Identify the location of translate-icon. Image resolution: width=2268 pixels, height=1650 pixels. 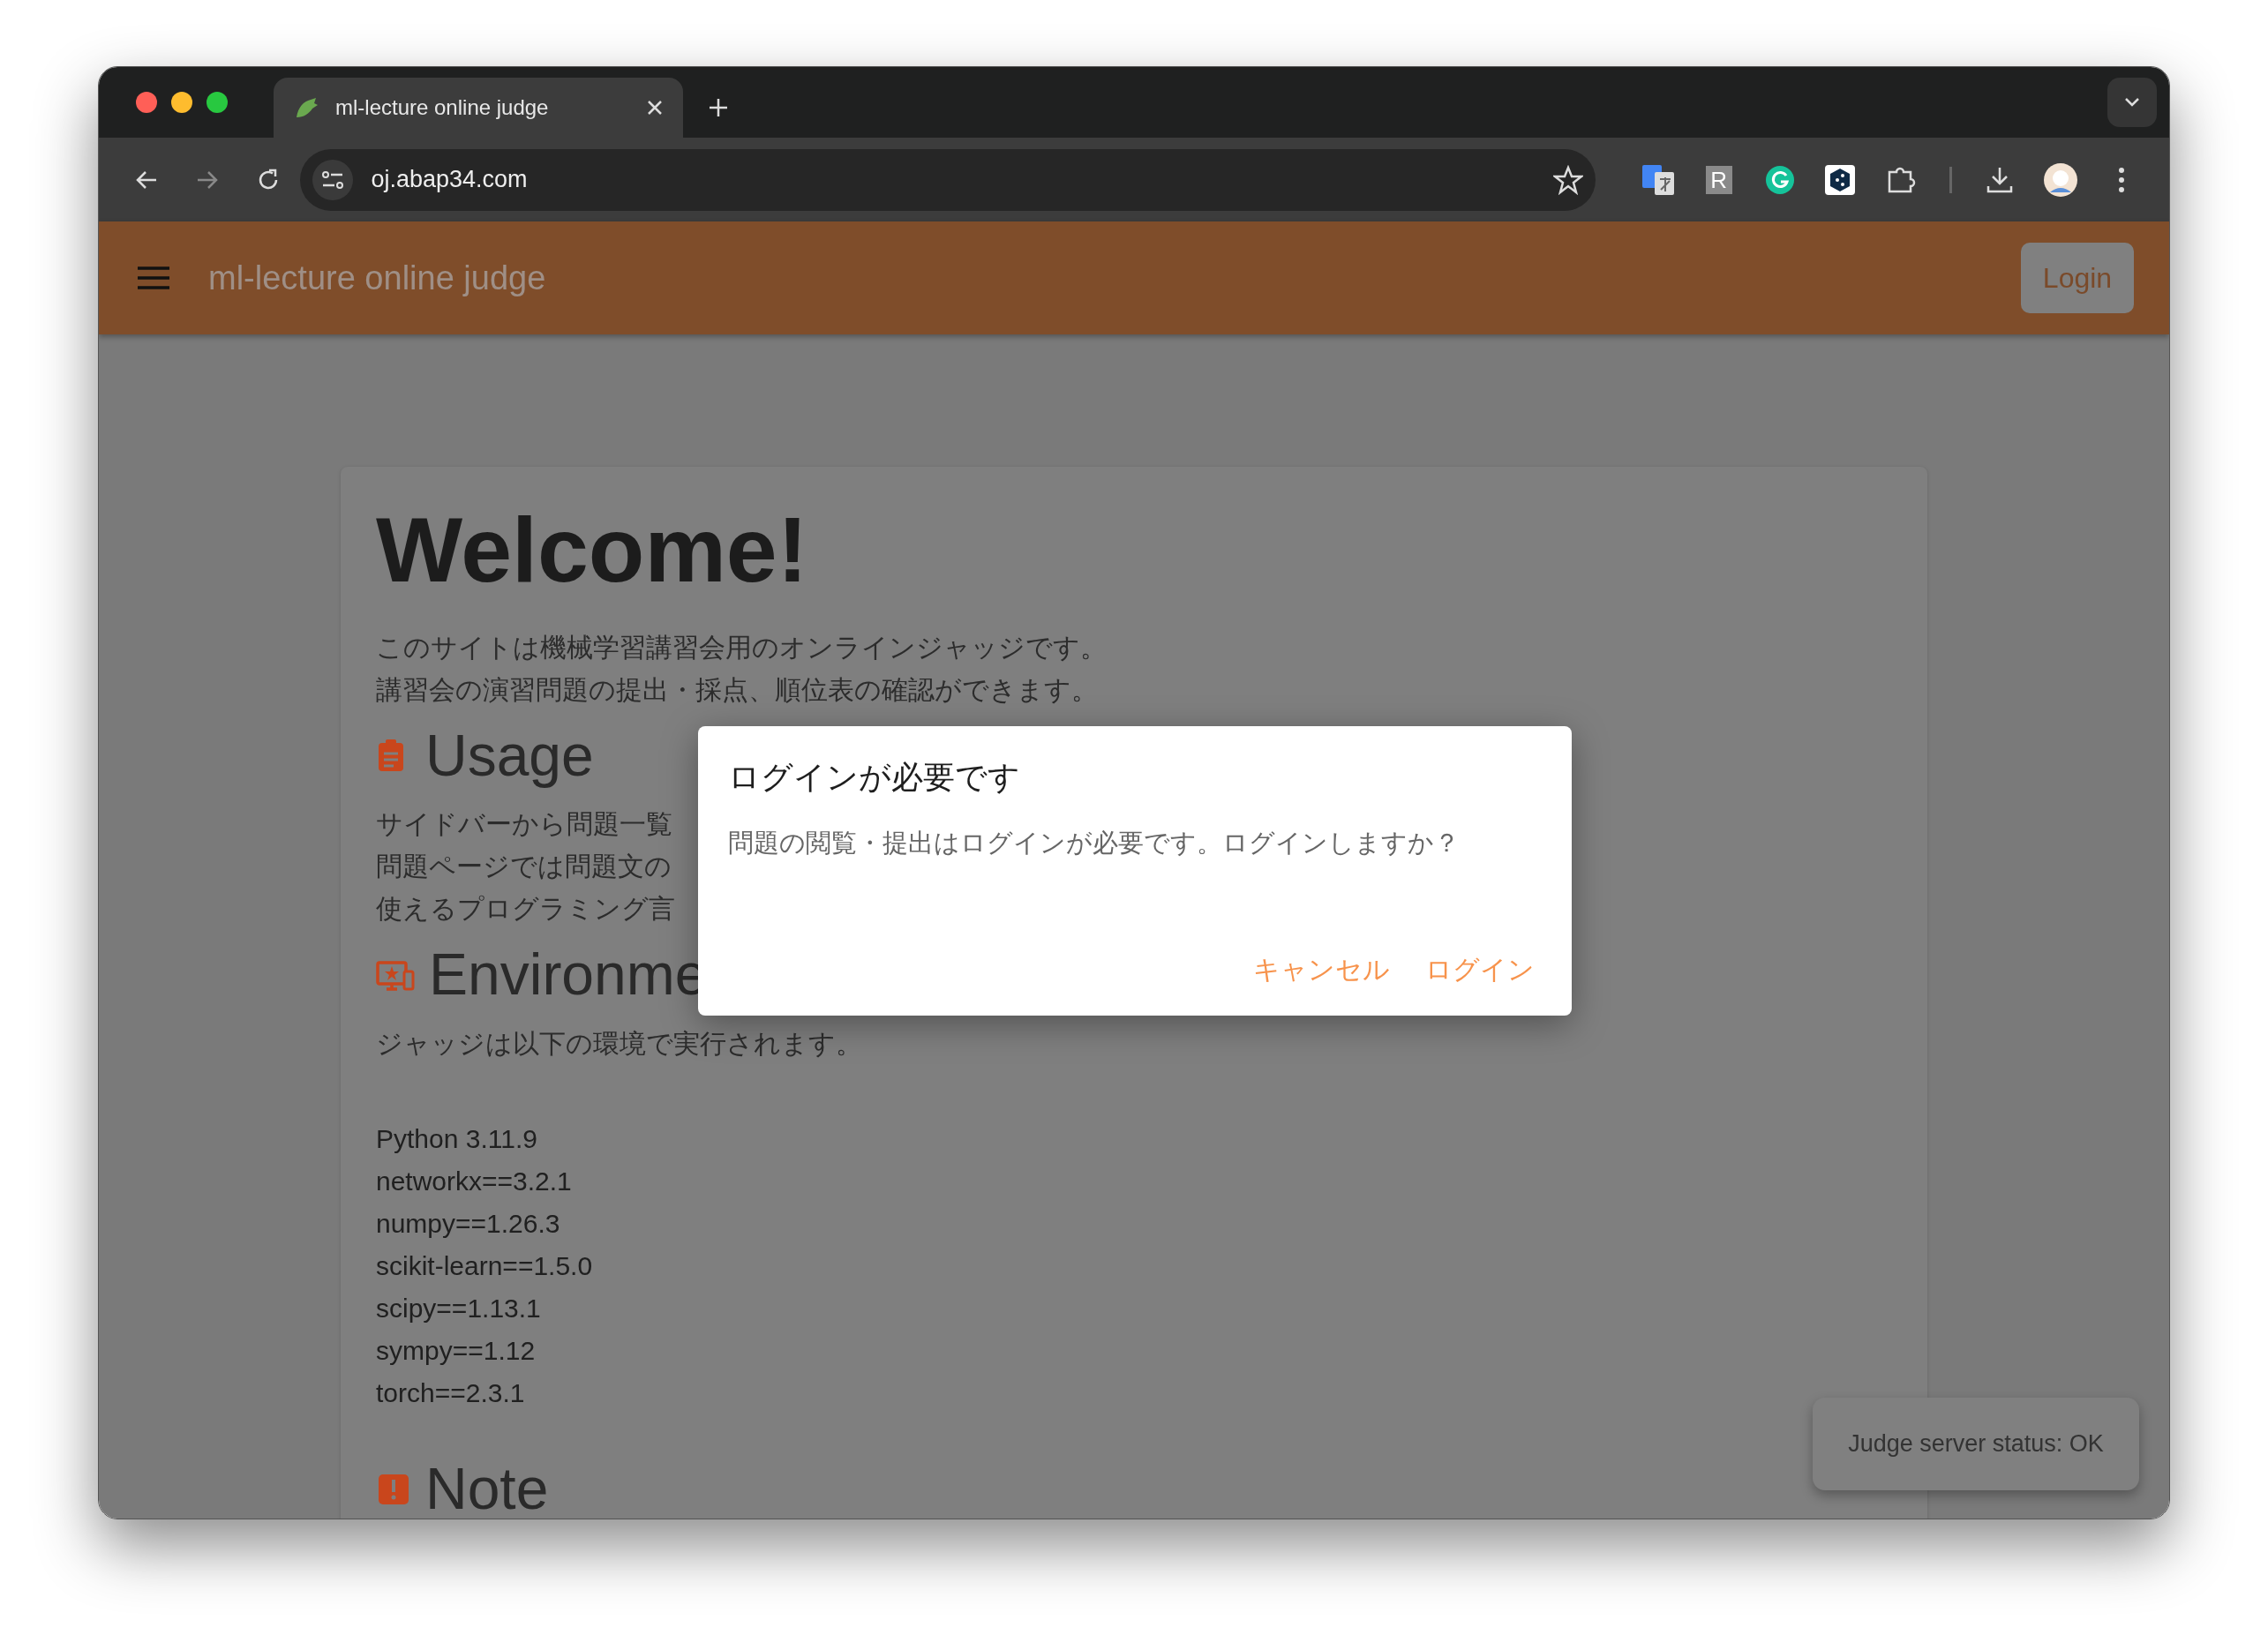
(1657, 179).